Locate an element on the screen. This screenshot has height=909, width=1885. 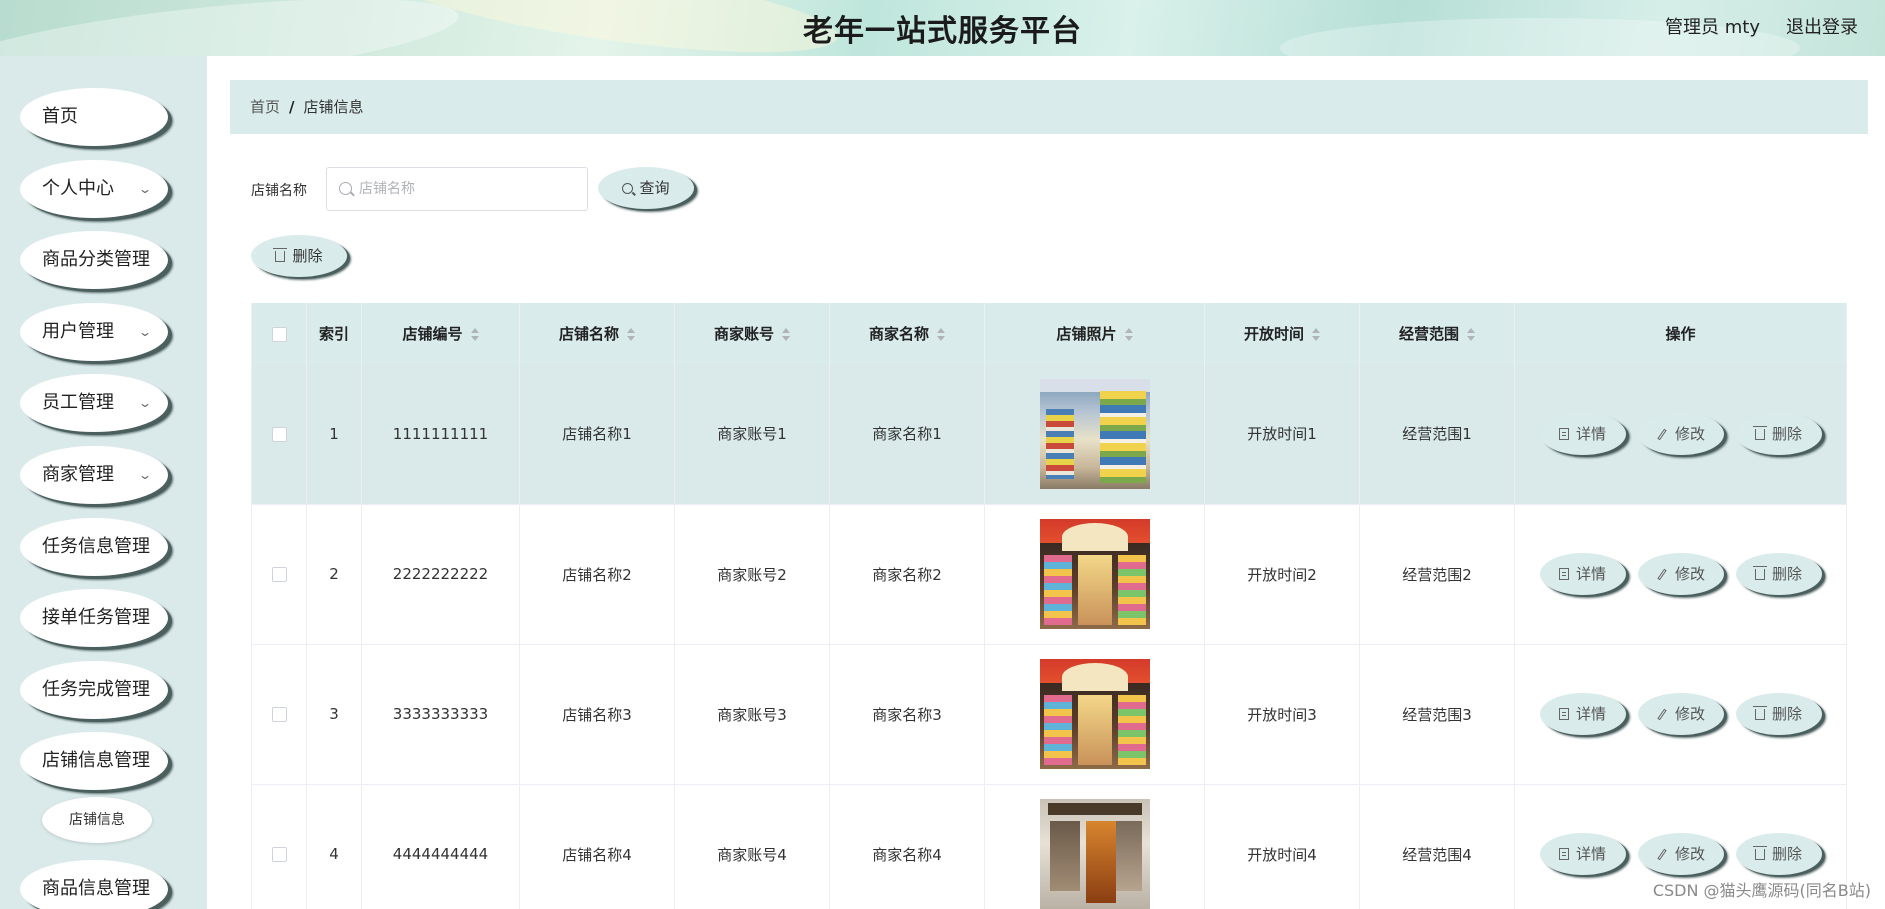
column-header-shop-name: 店铺名称 is located at coordinates (597, 333).